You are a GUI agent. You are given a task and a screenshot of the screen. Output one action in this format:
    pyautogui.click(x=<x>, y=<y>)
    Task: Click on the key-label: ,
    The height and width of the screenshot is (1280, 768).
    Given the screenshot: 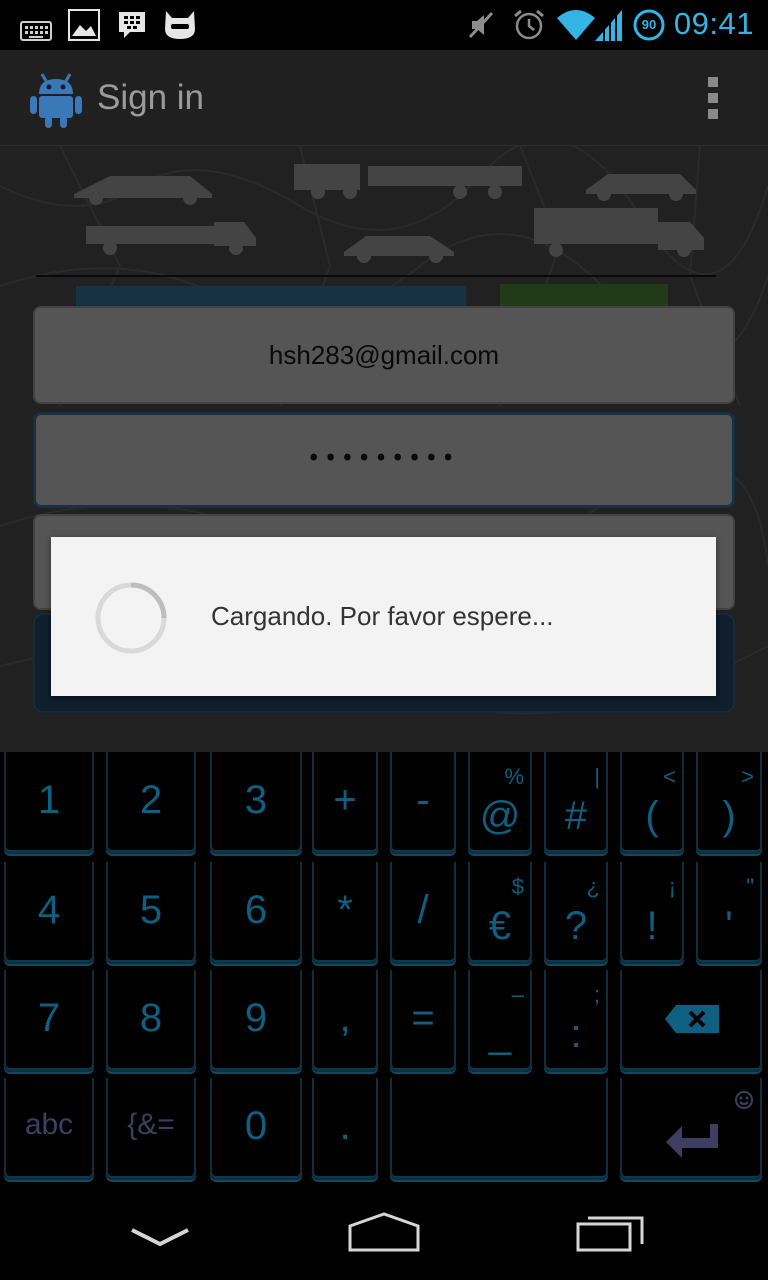 What is the action you would take?
    pyautogui.click(x=345, y=1018)
    